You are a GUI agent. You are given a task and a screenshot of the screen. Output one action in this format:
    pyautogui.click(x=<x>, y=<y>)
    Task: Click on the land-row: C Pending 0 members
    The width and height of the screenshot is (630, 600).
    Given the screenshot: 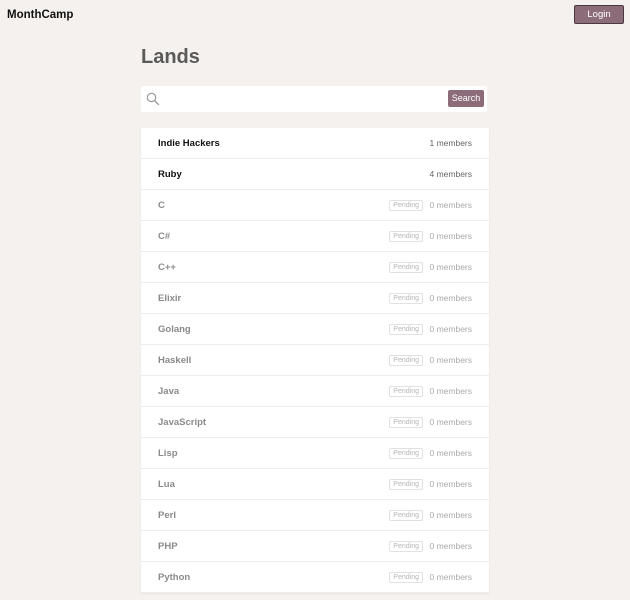 What is the action you would take?
    pyautogui.click(x=315, y=205)
    